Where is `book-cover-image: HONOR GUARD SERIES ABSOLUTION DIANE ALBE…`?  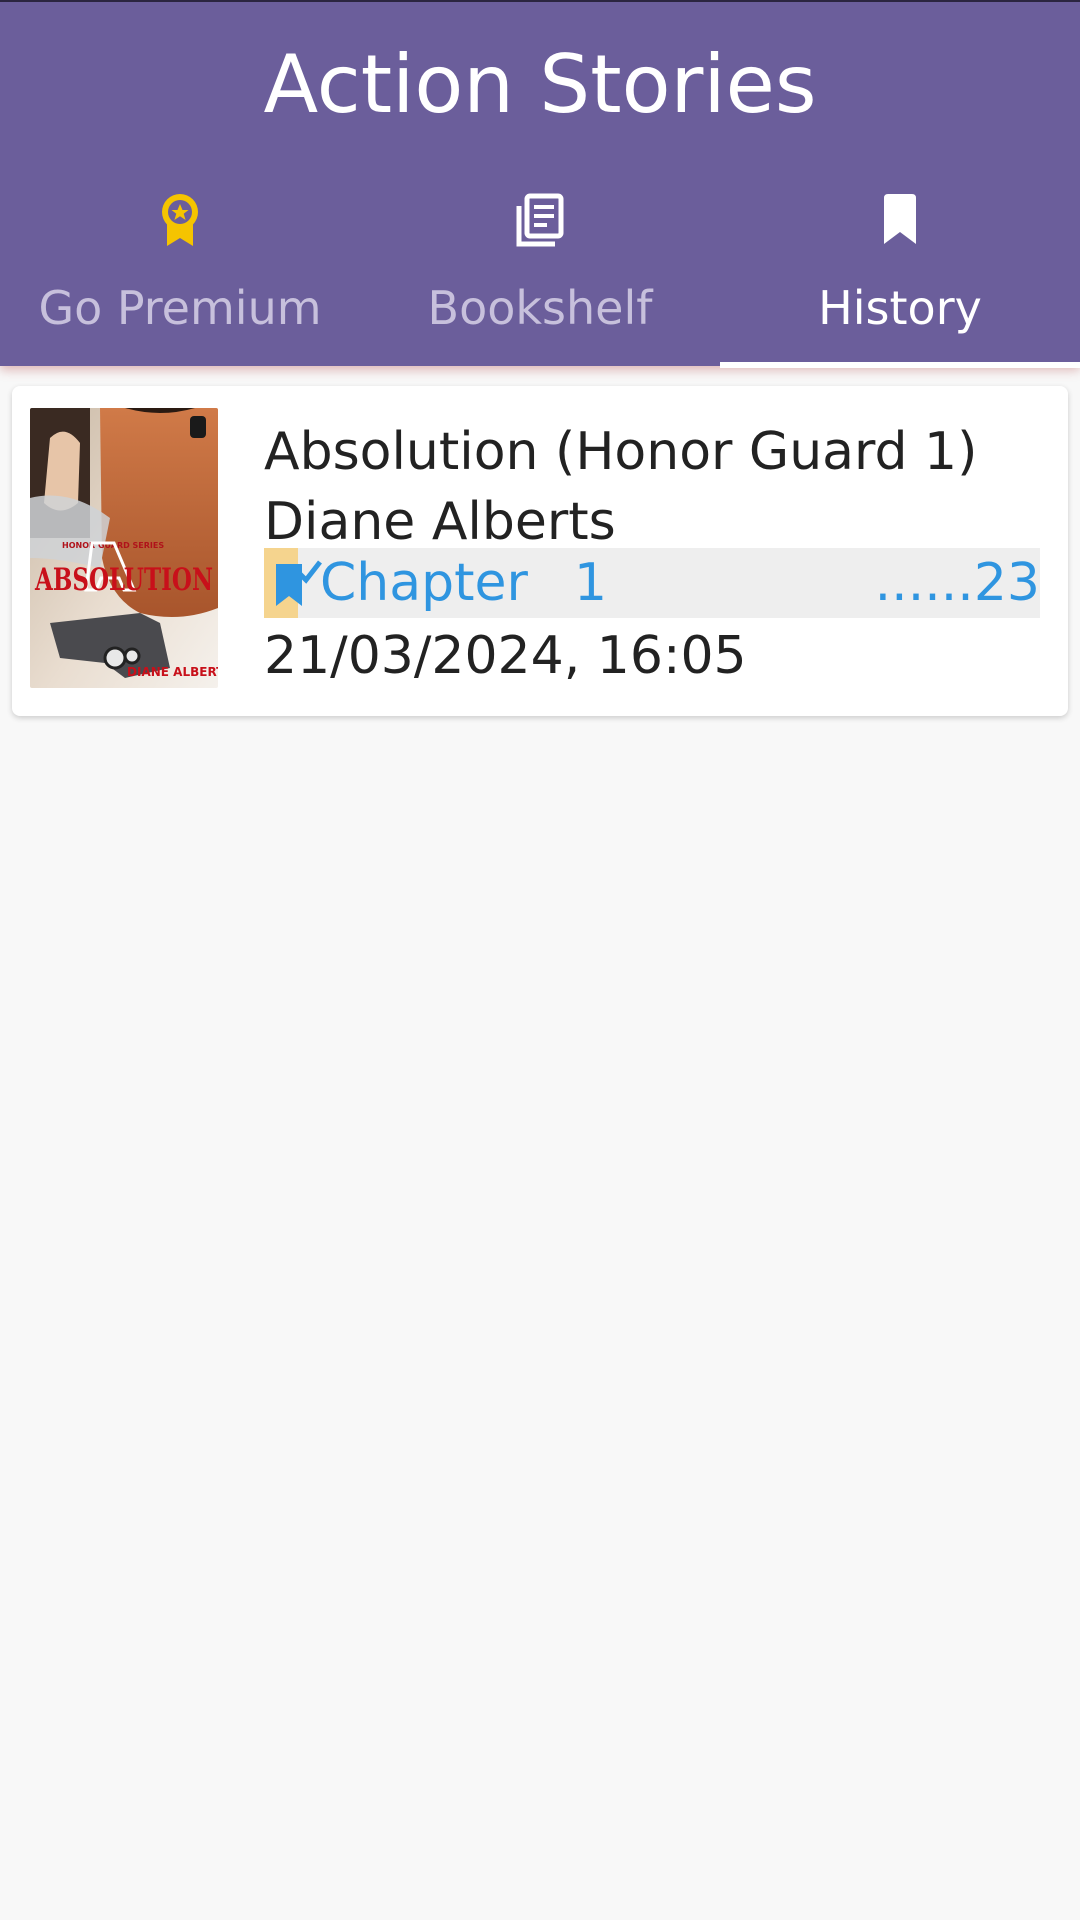
book-cover-image: HONOR GUARD SERIES ABSOLUTION DIANE ALBE… is located at coordinates (124, 548).